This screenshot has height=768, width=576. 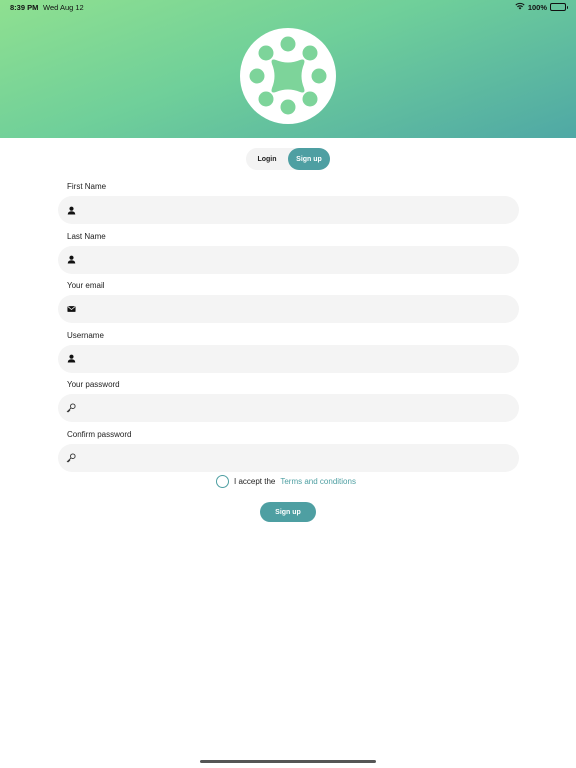 I want to click on confirm-password-box, so click(x=288, y=457).